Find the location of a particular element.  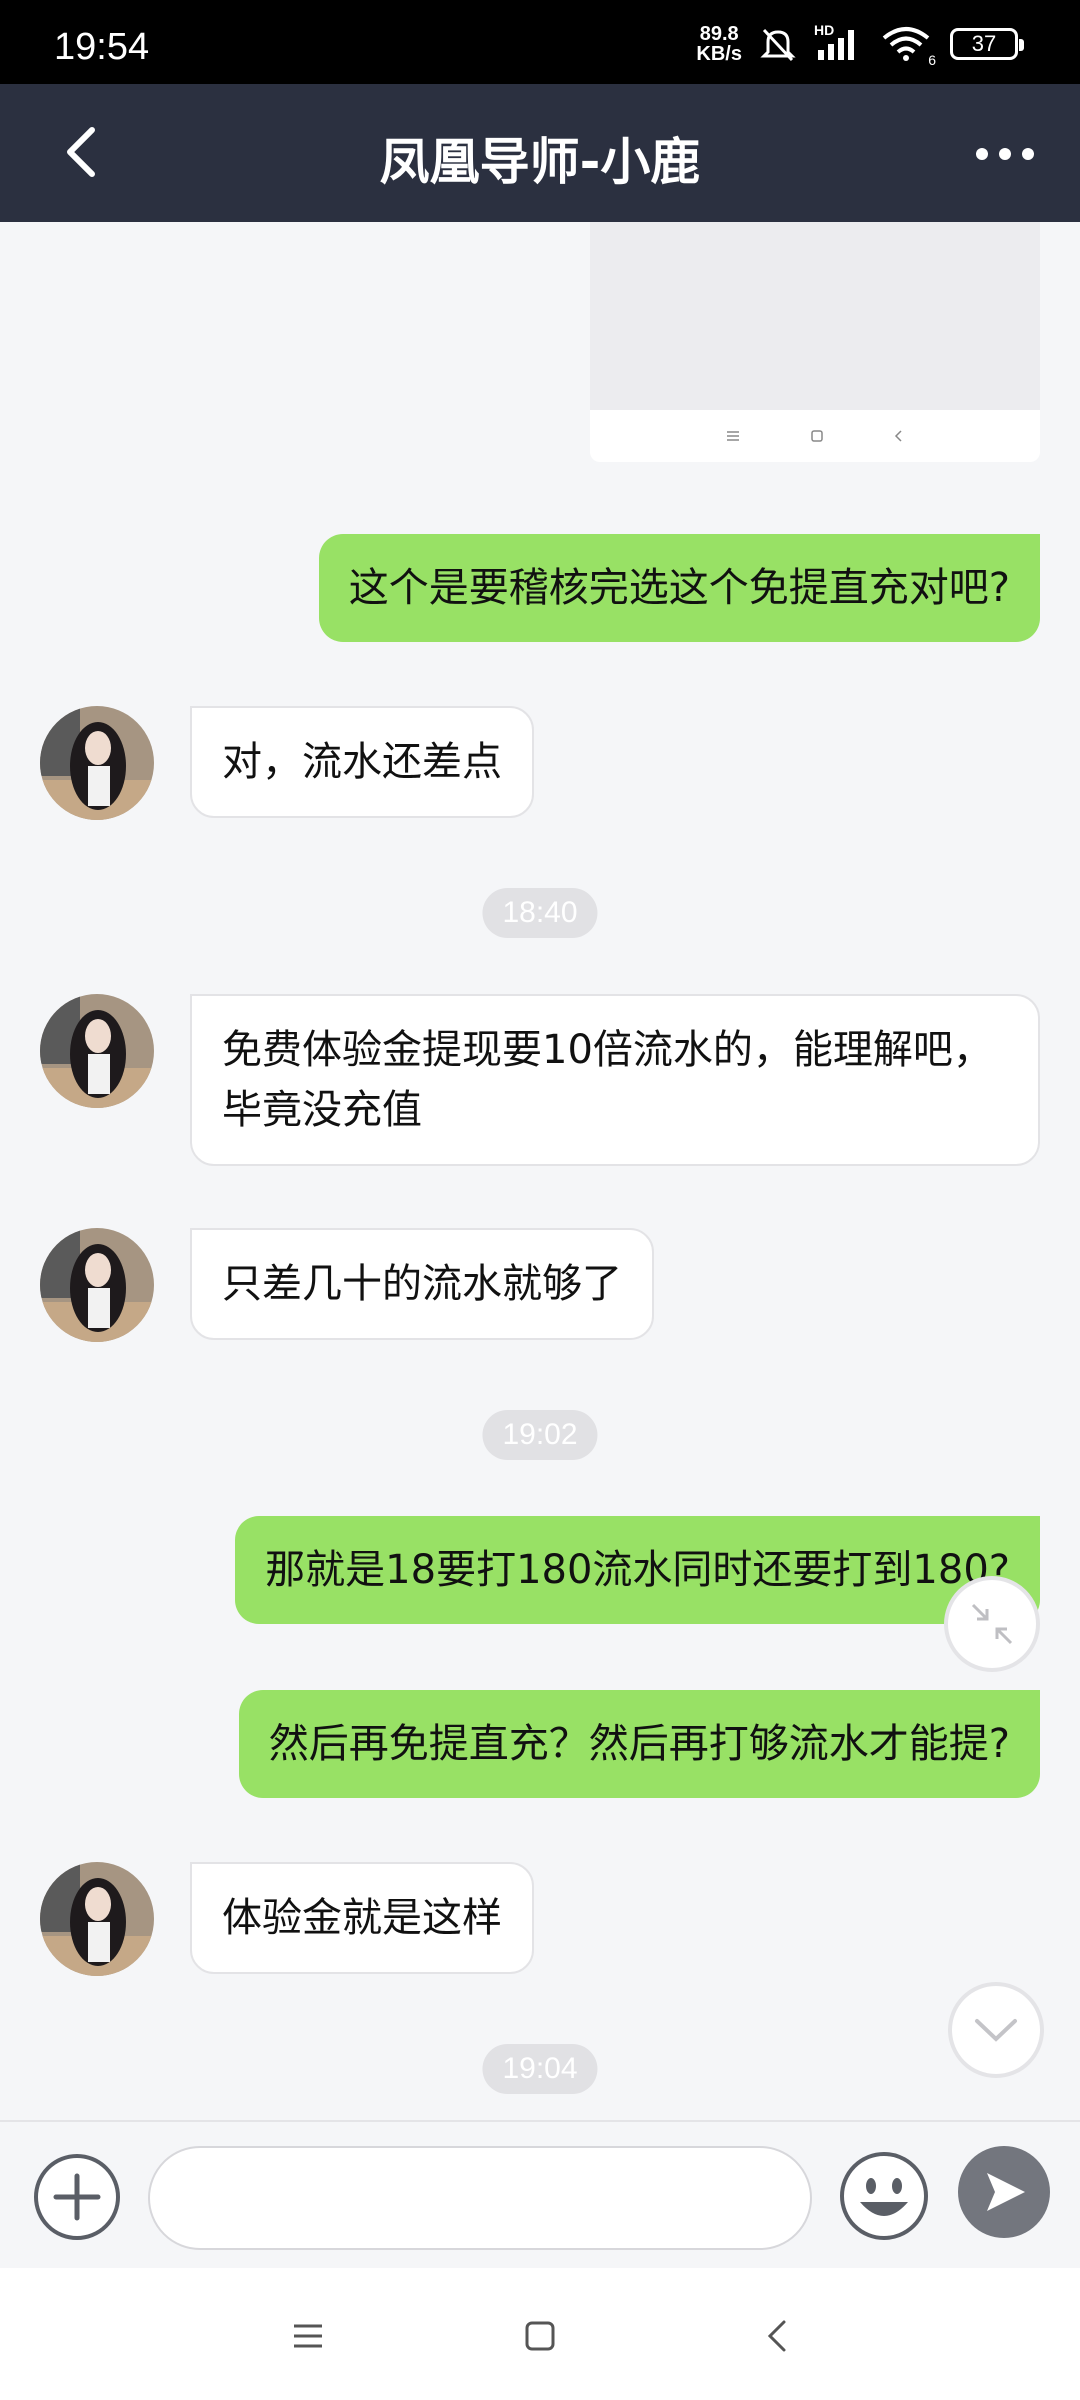

contact-message-bubble: 对，流水还差点 is located at coordinates (362, 762).